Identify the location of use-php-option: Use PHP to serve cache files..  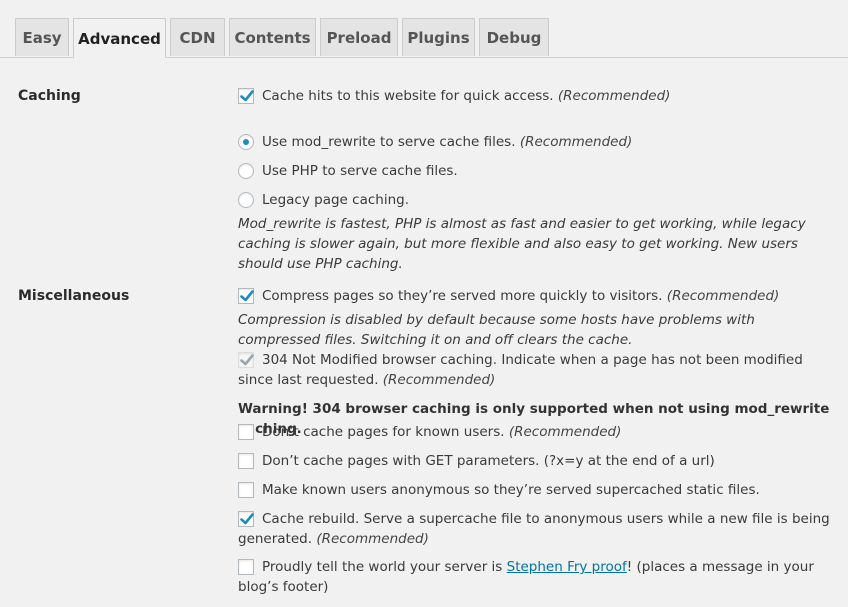
(538, 171).